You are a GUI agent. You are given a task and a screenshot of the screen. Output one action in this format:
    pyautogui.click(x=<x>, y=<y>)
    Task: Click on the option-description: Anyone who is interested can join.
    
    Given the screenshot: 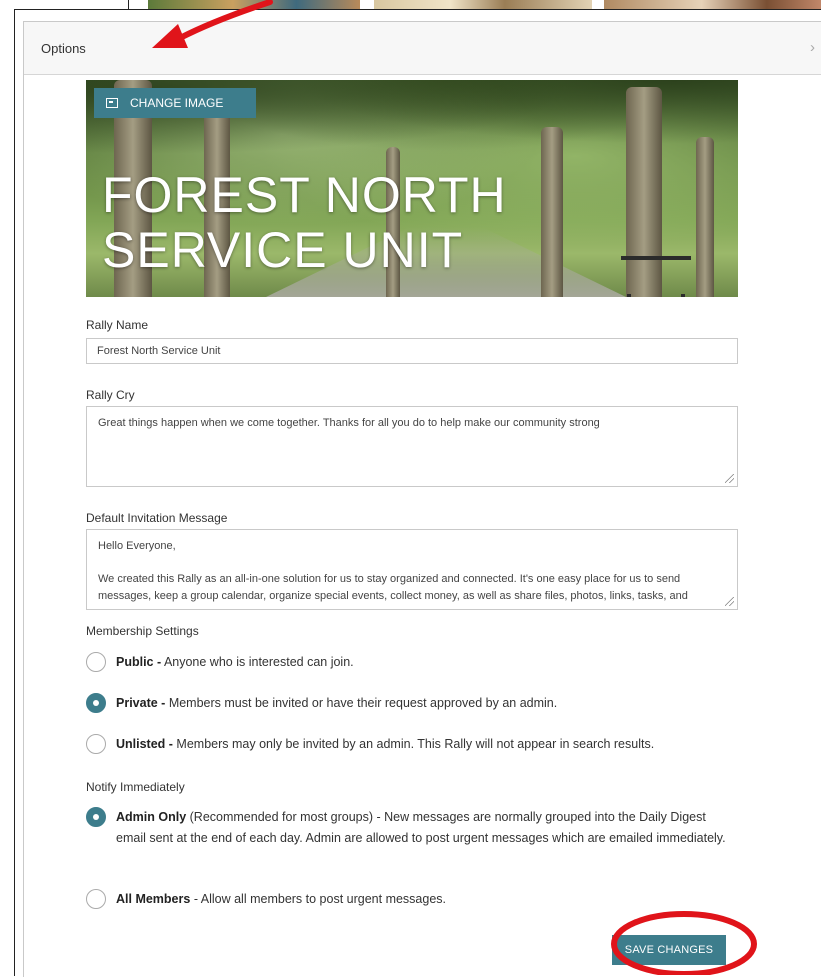 What is the action you would take?
    pyautogui.click(x=257, y=662)
    